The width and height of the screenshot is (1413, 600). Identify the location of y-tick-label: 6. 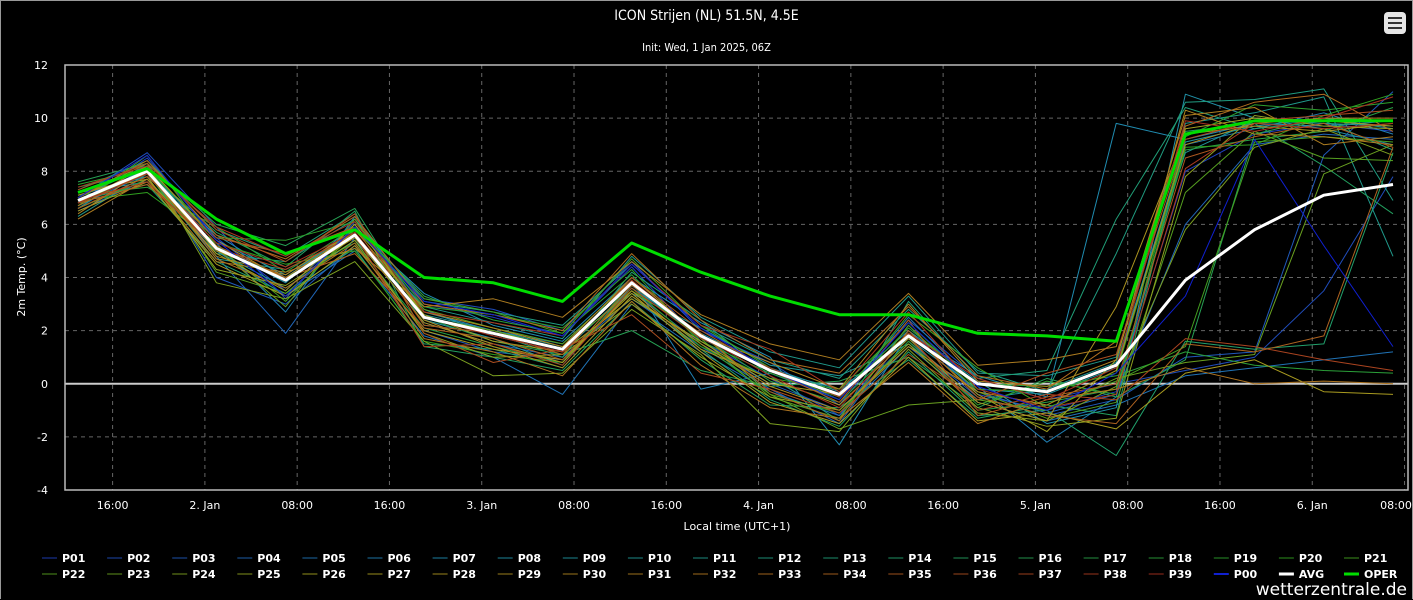
(44, 224).